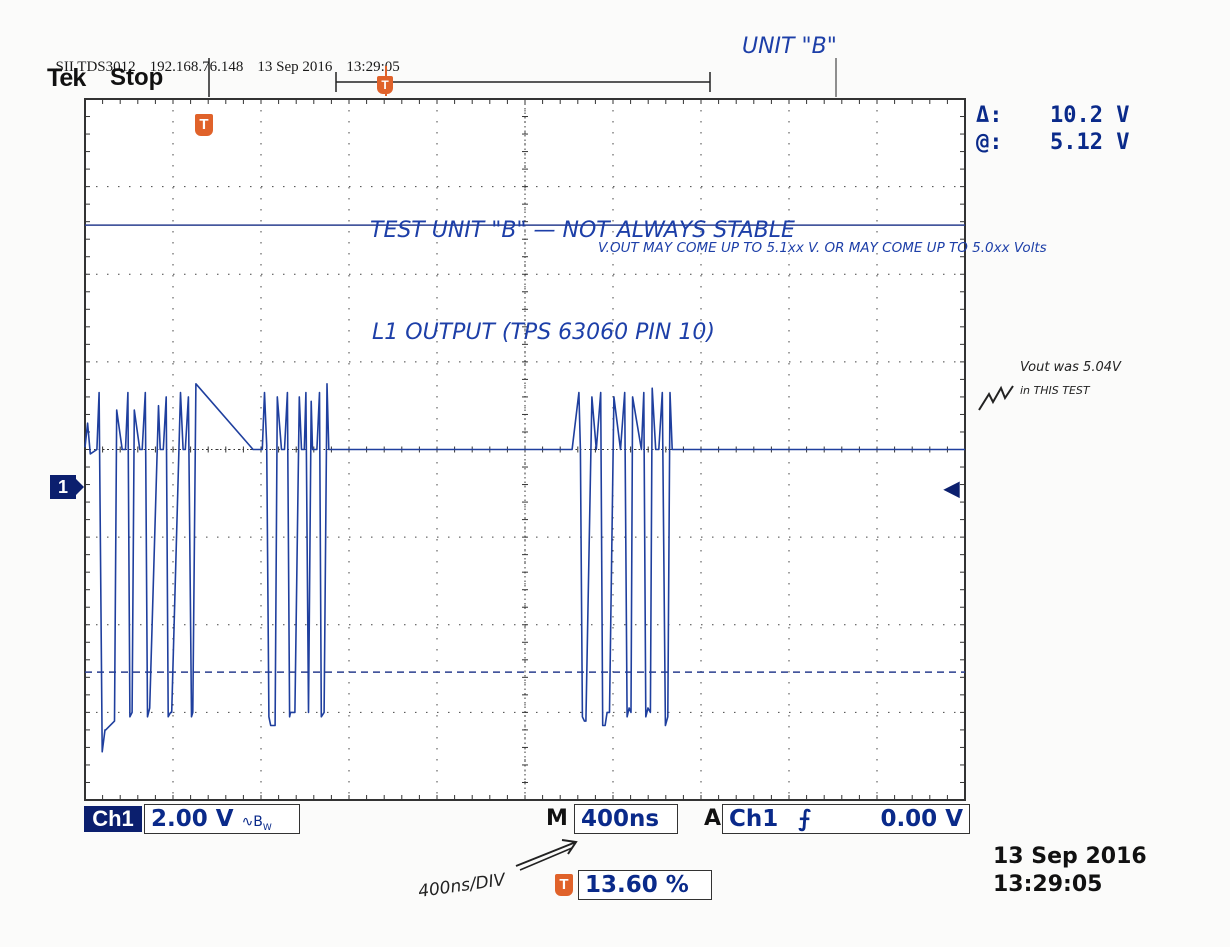 This screenshot has height=947, width=1230. Describe the element at coordinates (564, 885) in the screenshot. I see `trigger-pos-icon: T` at that location.